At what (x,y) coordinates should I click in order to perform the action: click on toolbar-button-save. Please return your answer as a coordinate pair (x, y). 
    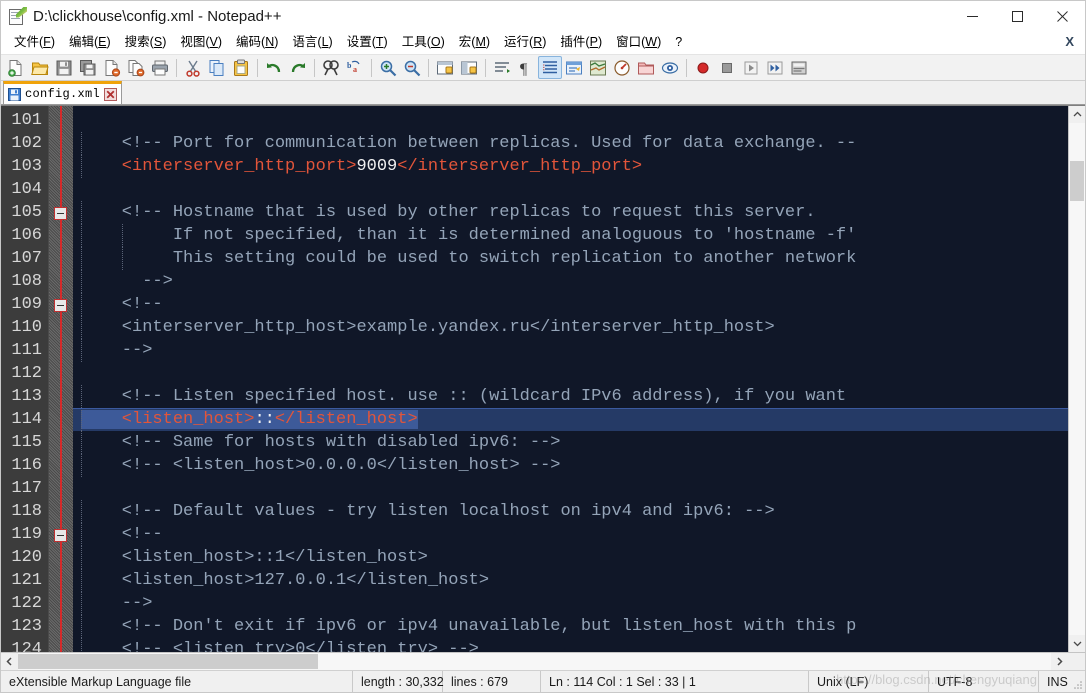
    Looking at the image, I should click on (64, 67).